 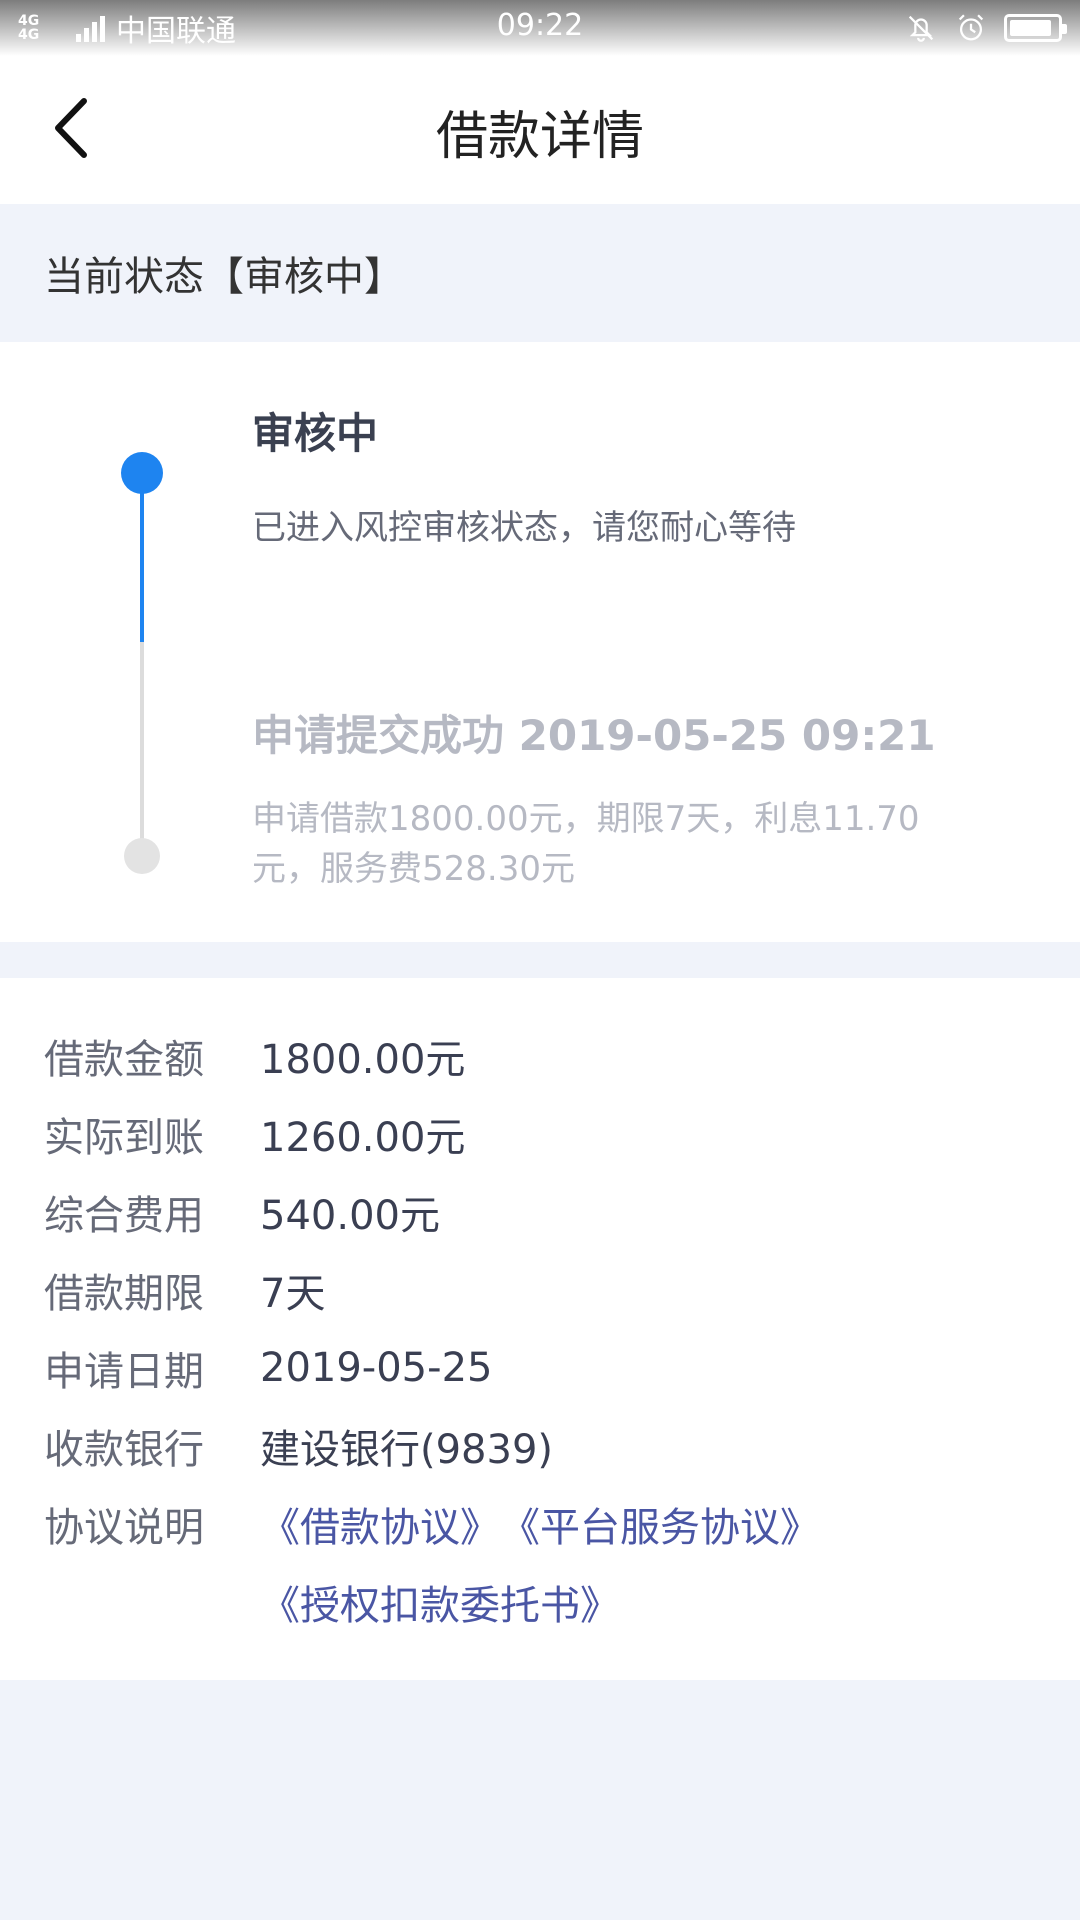 What do you see at coordinates (985, 28) in the screenshot?
I see `status-bar-right` at bounding box center [985, 28].